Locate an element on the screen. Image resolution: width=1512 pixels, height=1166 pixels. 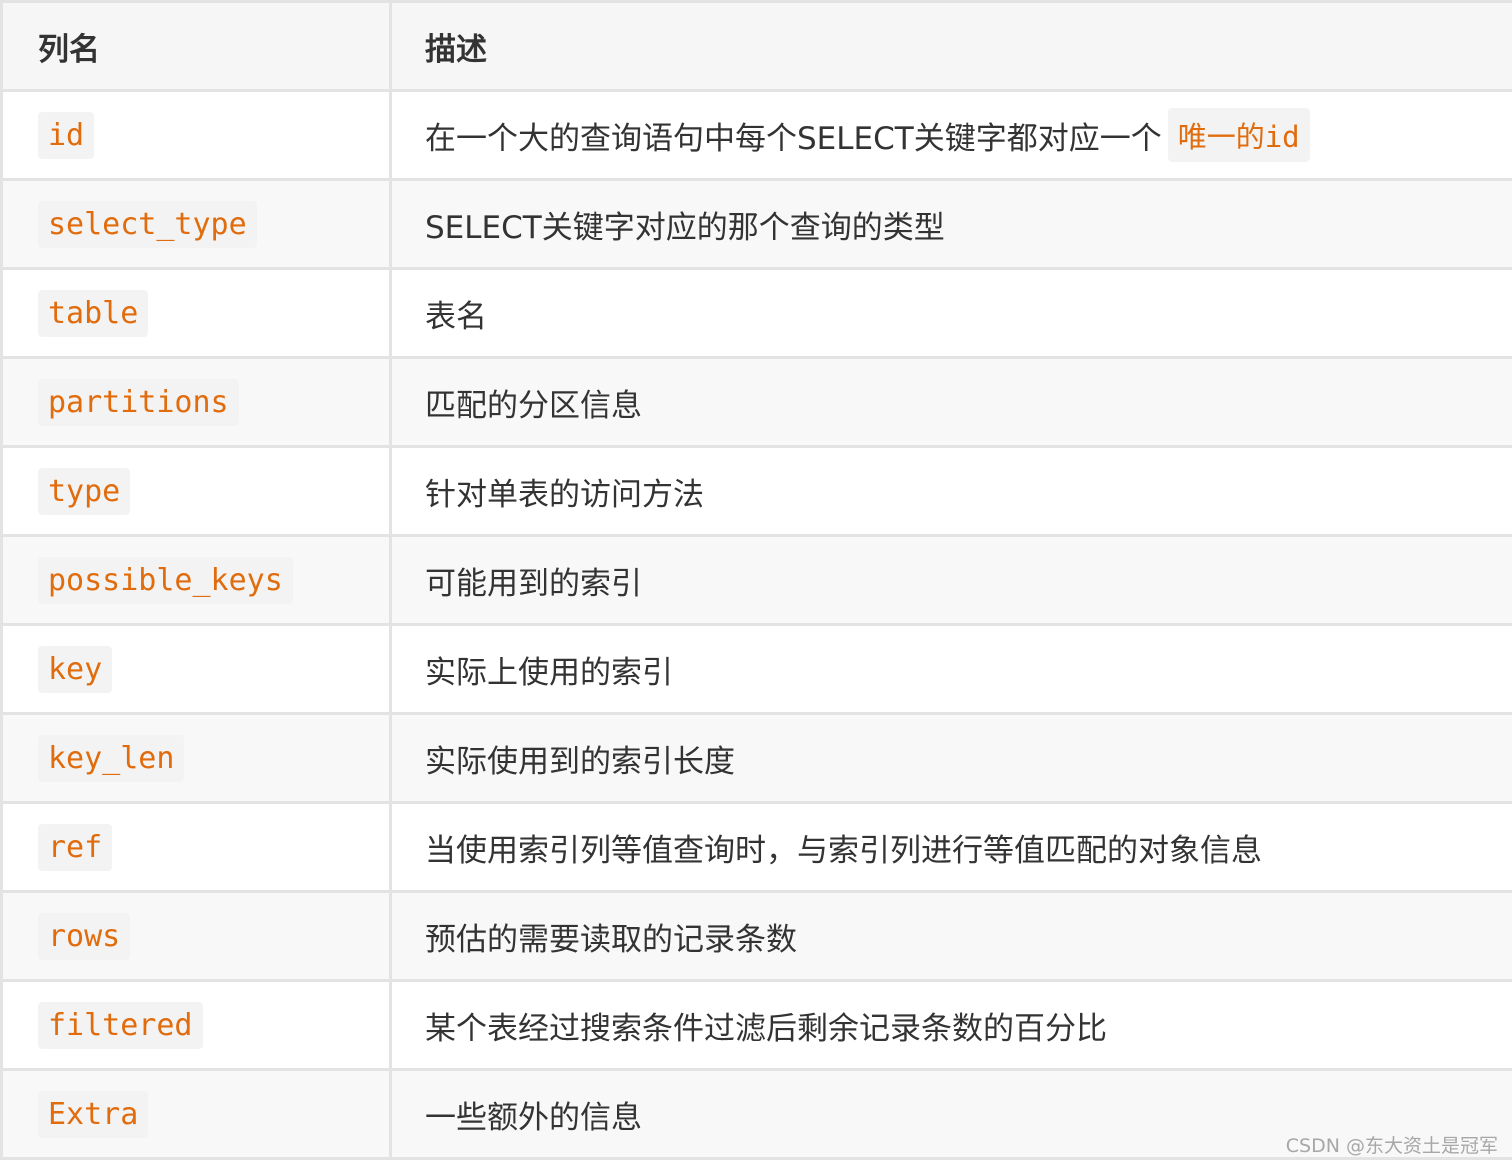
table-row: ref 当使用索引列等值查询时，与索引列进行等值匹配的对象信息 is located at coordinates (757, 848).